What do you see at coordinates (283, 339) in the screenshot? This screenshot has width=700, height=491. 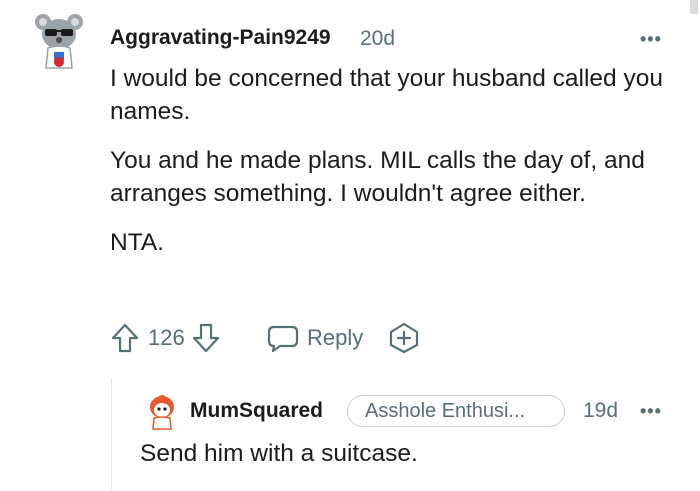 I see `comment-bubble-icon` at bounding box center [283, 339].